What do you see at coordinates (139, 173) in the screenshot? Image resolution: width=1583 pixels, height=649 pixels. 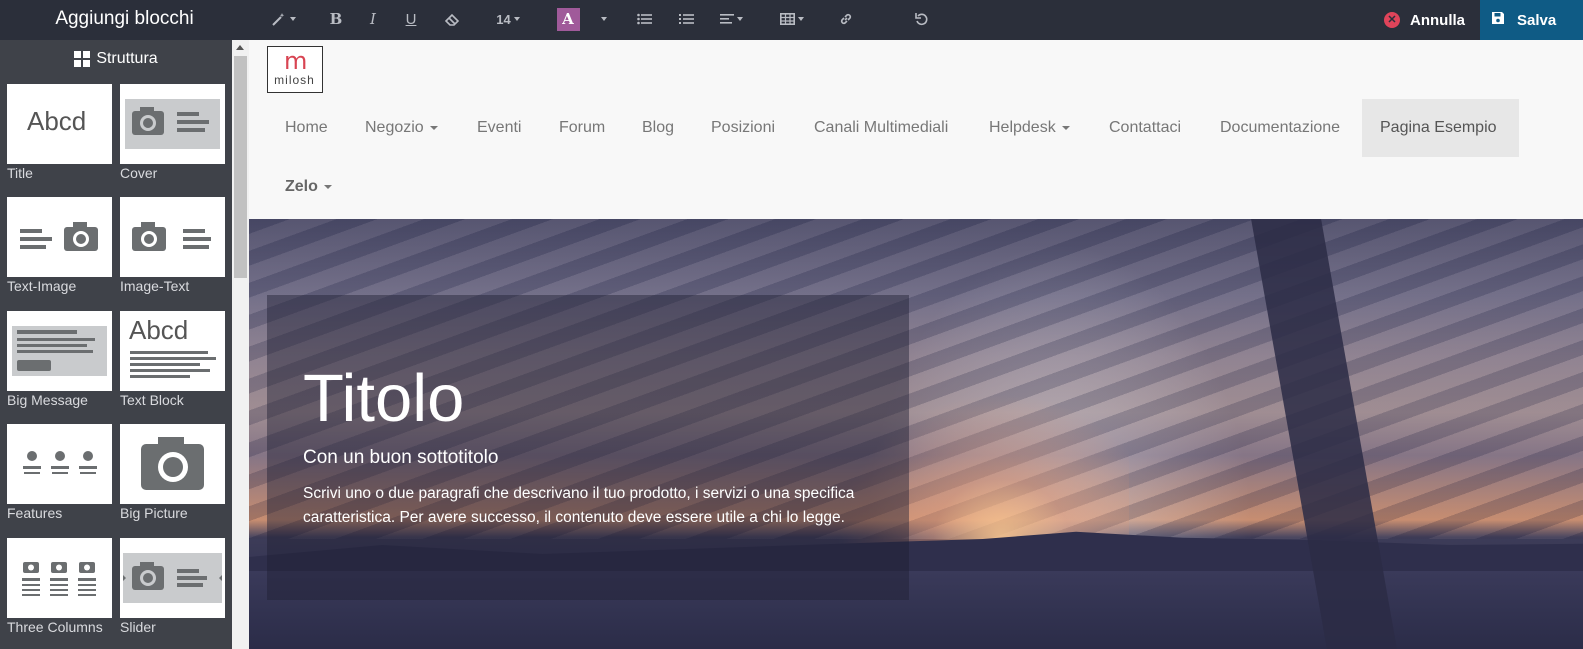 I see `block-label: Cover` at bounding box center [139, 173].